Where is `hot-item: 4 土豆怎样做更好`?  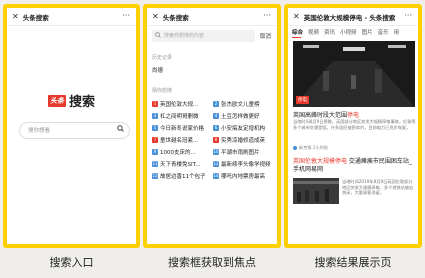 hot-item: 4 土豆怎样做更好 is located at coordinates (243, 116).